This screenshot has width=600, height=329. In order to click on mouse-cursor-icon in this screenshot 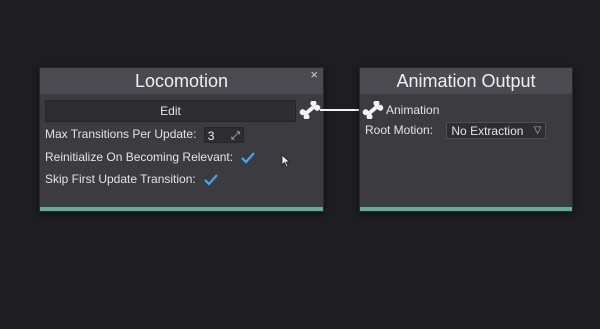, I will do `click(286, 161)`.